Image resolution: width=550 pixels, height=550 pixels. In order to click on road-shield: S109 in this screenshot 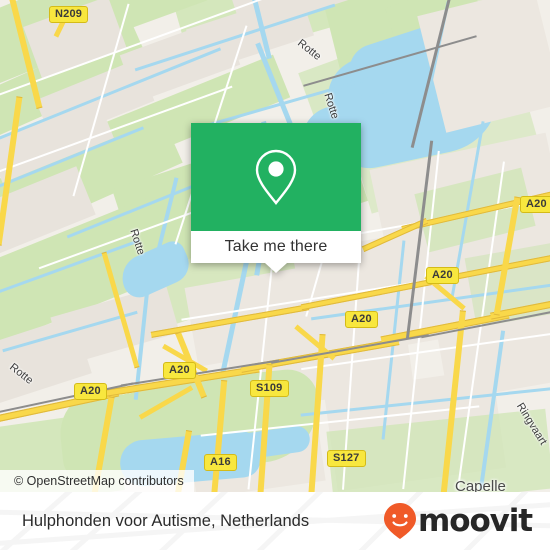, I will do `click(269, 388)`.